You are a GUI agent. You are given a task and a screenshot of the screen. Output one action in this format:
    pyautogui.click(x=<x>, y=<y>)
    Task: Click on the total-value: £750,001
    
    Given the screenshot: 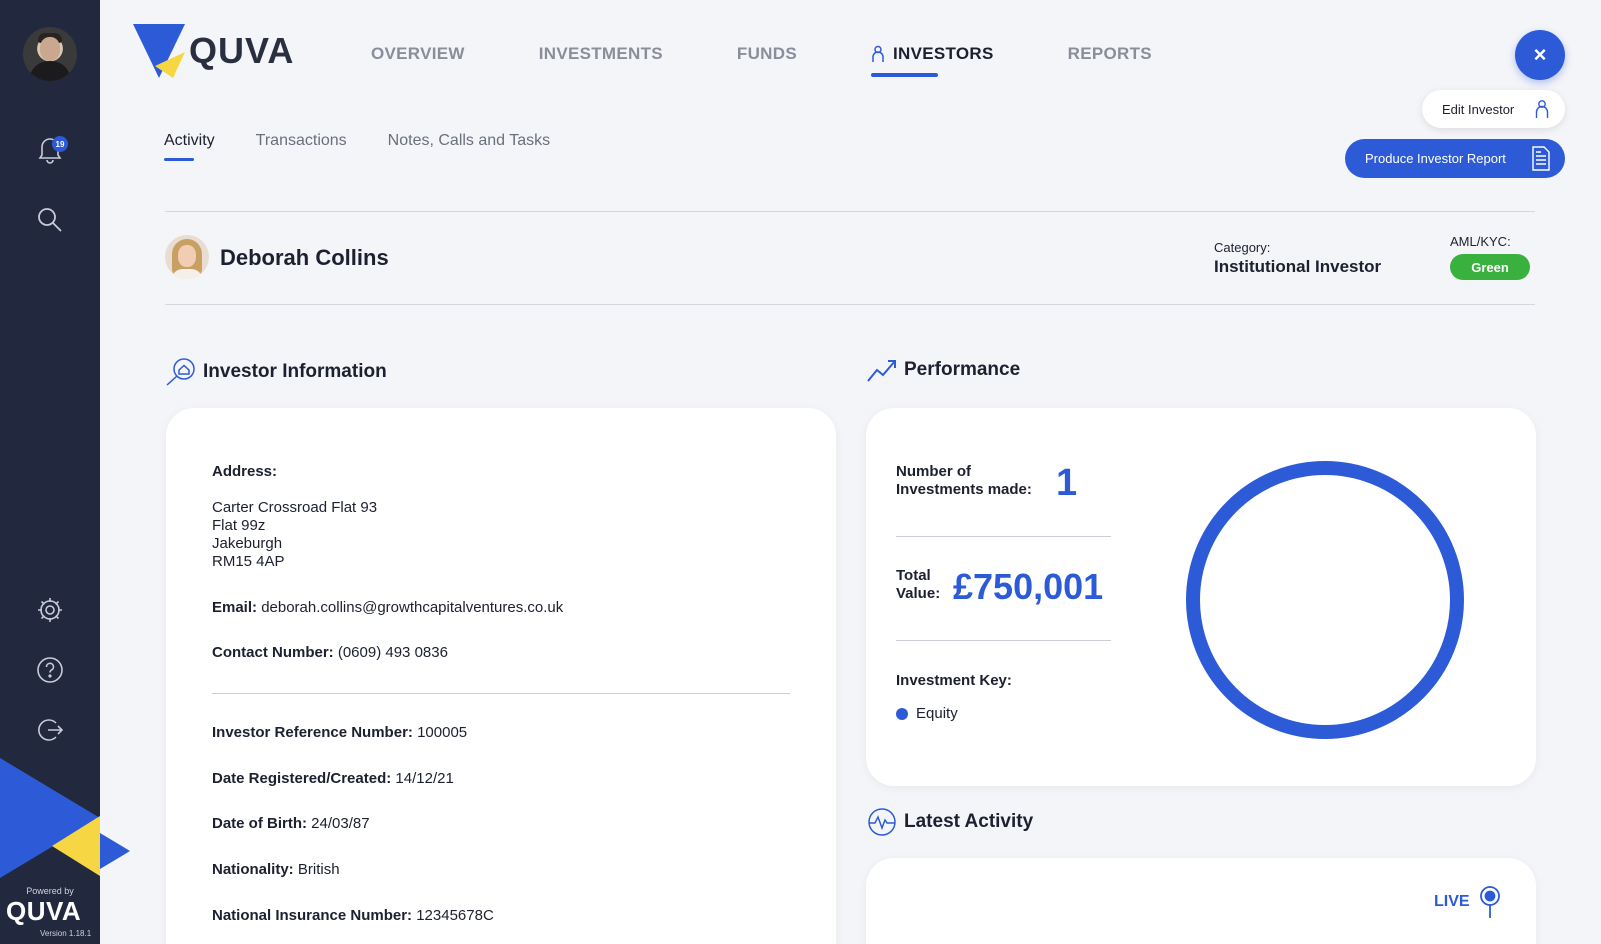 What is the action you would take?
    pyautogui.click(x=1028, y=586)
    